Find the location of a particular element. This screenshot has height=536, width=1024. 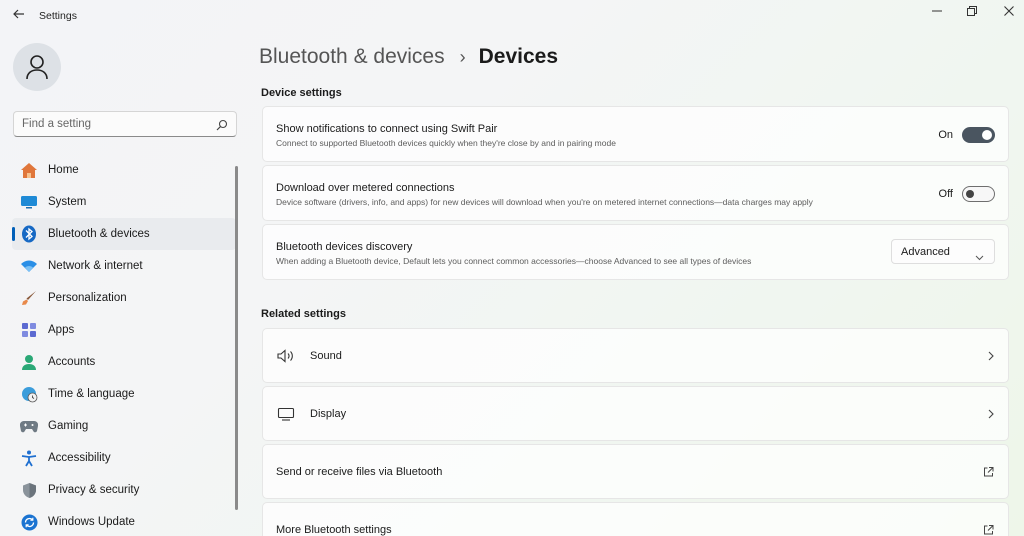

related-item-more-bluetooth-settings: More Bluetooth settings is located at coordinates (635, 519).